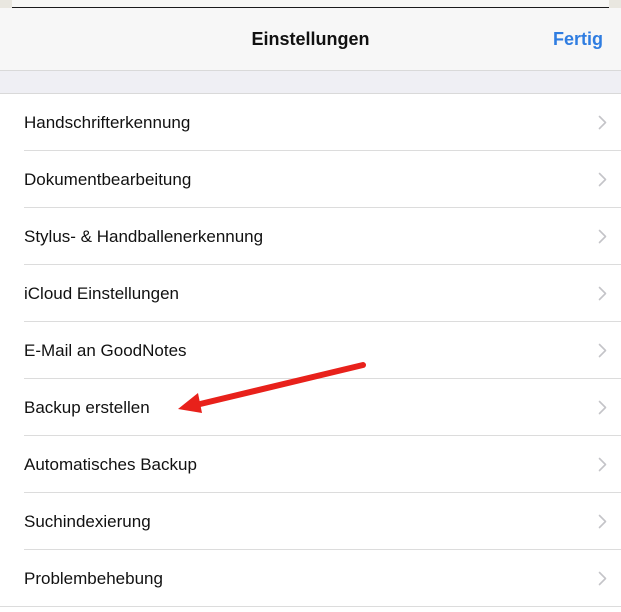 The height and width of the screenshot is (612, 621). Describe the element at coordinates (108, 179) in the screenshot. I see `settings-item-label: Dokumentbearbeitung` at that location.